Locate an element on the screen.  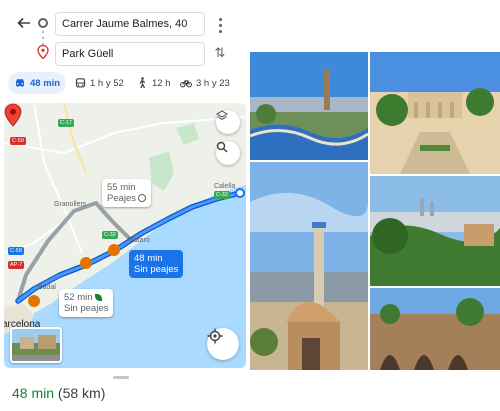
callout-note: Peajes is located at coordinates (122, 198).